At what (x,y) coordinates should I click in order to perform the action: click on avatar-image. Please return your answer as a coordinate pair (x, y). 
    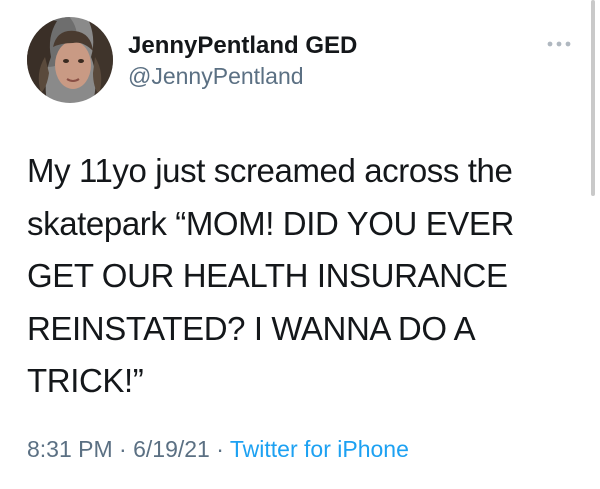
    Looking at the image, I should click on (70, 60).